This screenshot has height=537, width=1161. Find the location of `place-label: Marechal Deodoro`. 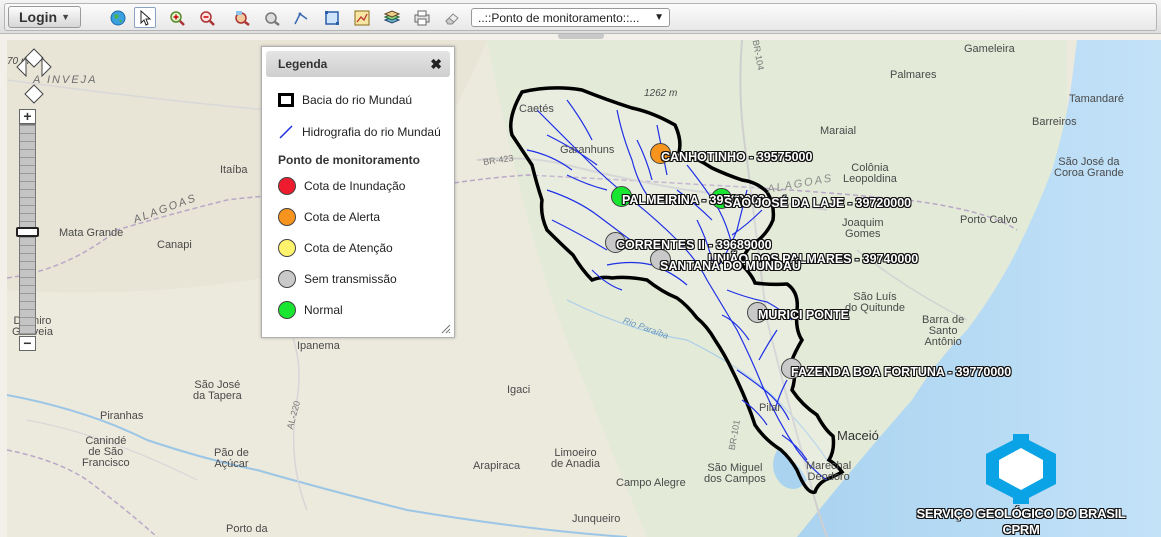

place-label: Marechal Deodoro is located at coordinates (829, 471).